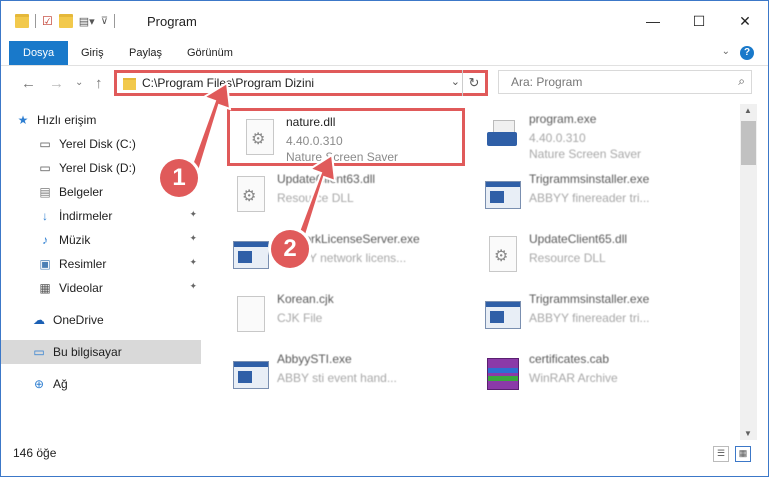 The width and height of the screenshot is (769, 477). I want to click on step-1-badge: 1, so click(179, 178).